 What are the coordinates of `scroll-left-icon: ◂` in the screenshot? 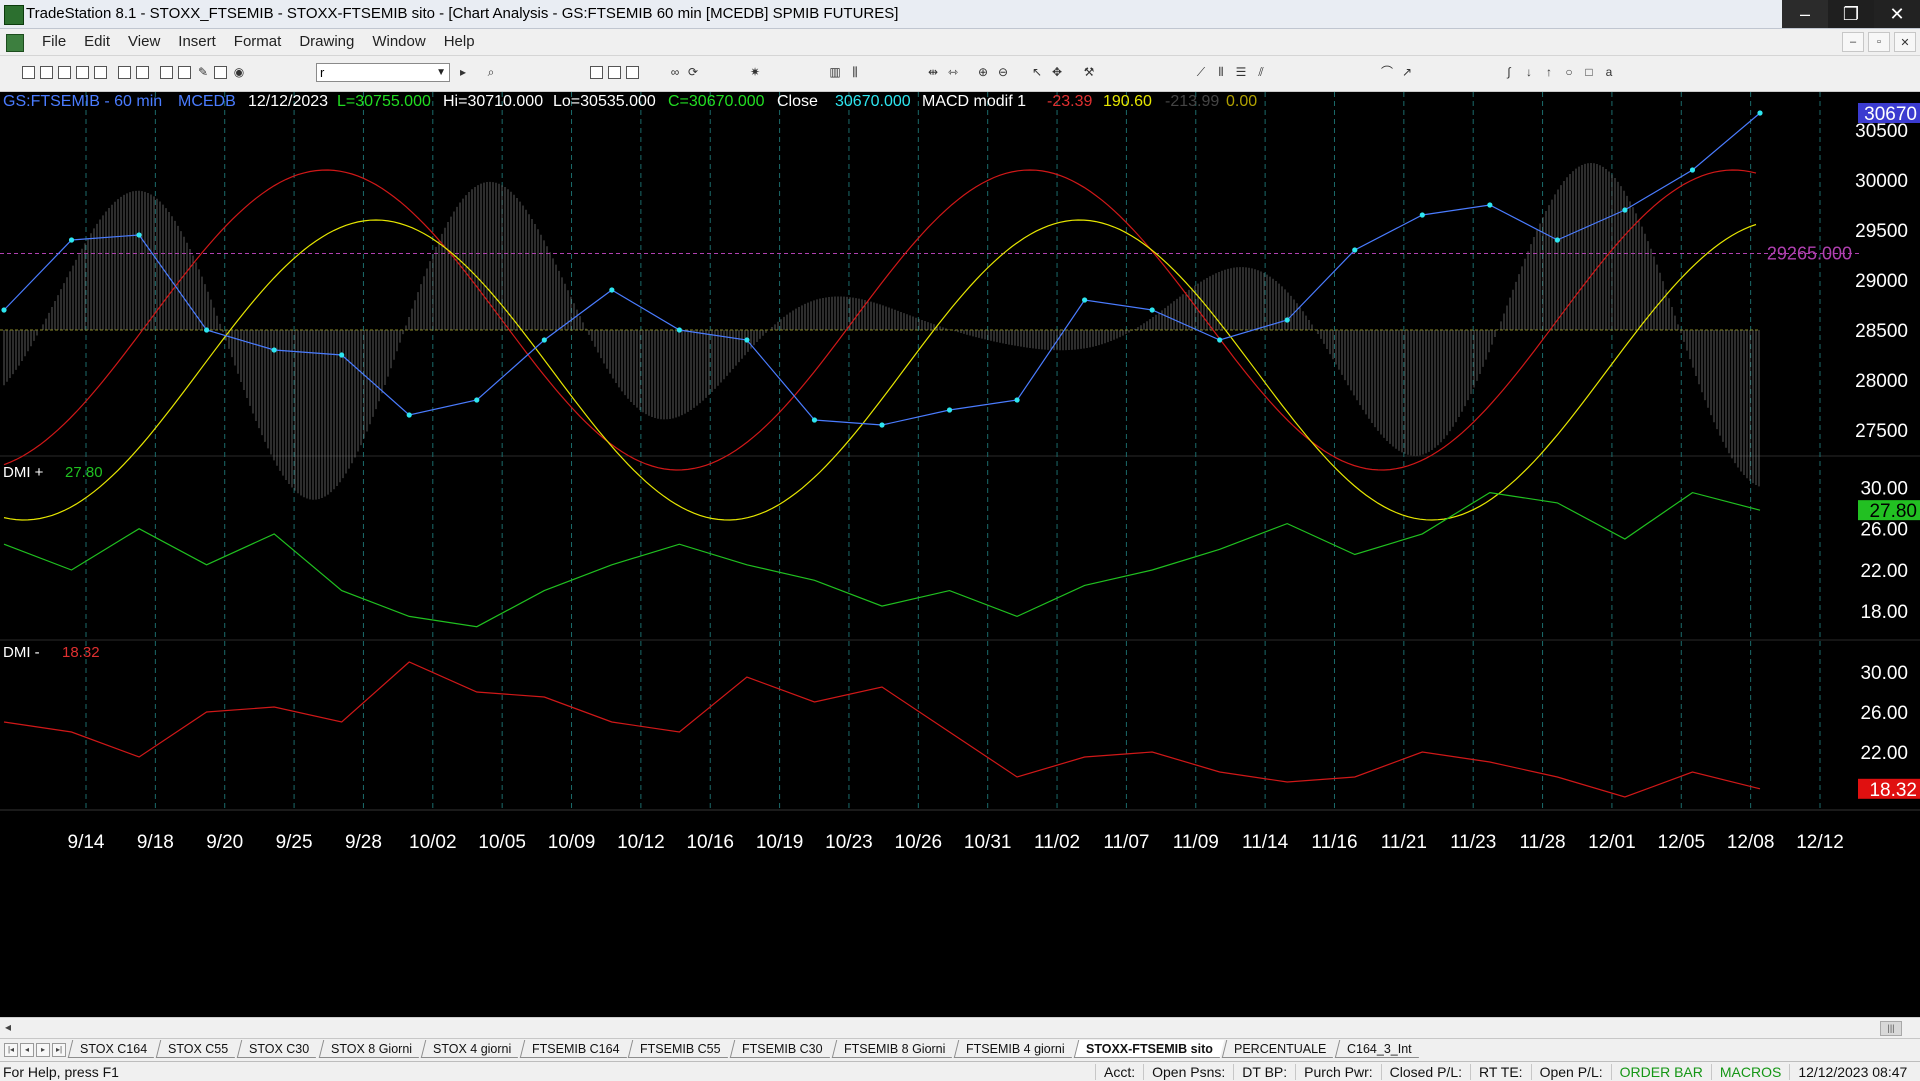 It's located at (8, 1027).